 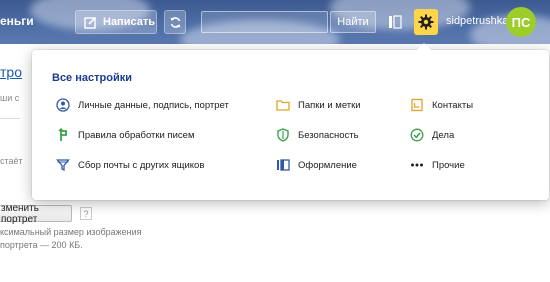 What do you see at coordinates (63, 135) in the screenshot?
I see `filter-rules-icon` at bounding box center [63, 135].